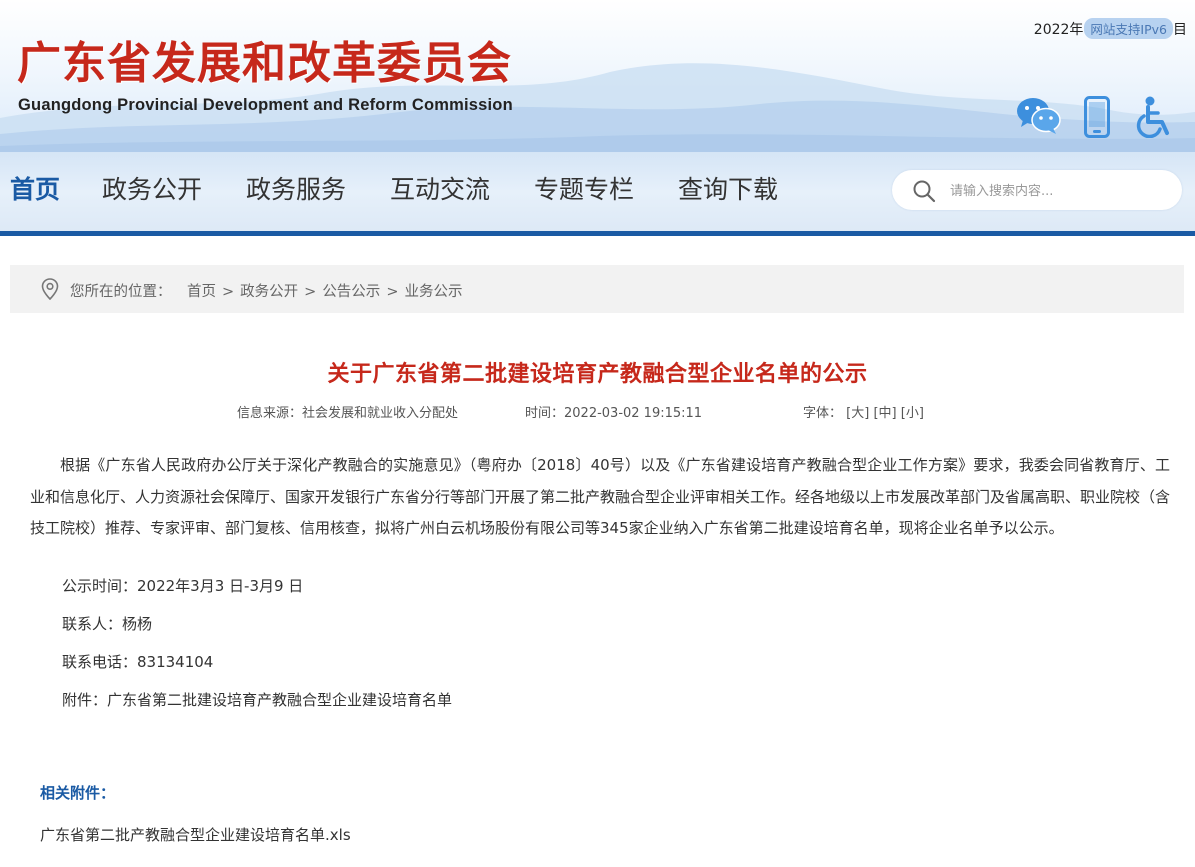 The height and width of the screenshot is (867, 1195). What do you see at coordinates (152, 190) in the screenshot?
I see `nav-item-government-affairs: 政务公开` at bounding box center [152, 190].